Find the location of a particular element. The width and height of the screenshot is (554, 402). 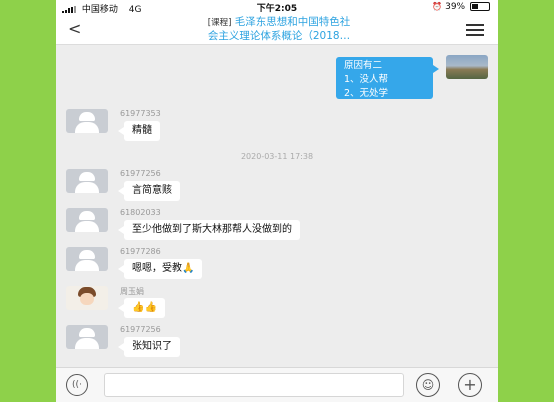

battery-icon is located at coordinates (480, 6).